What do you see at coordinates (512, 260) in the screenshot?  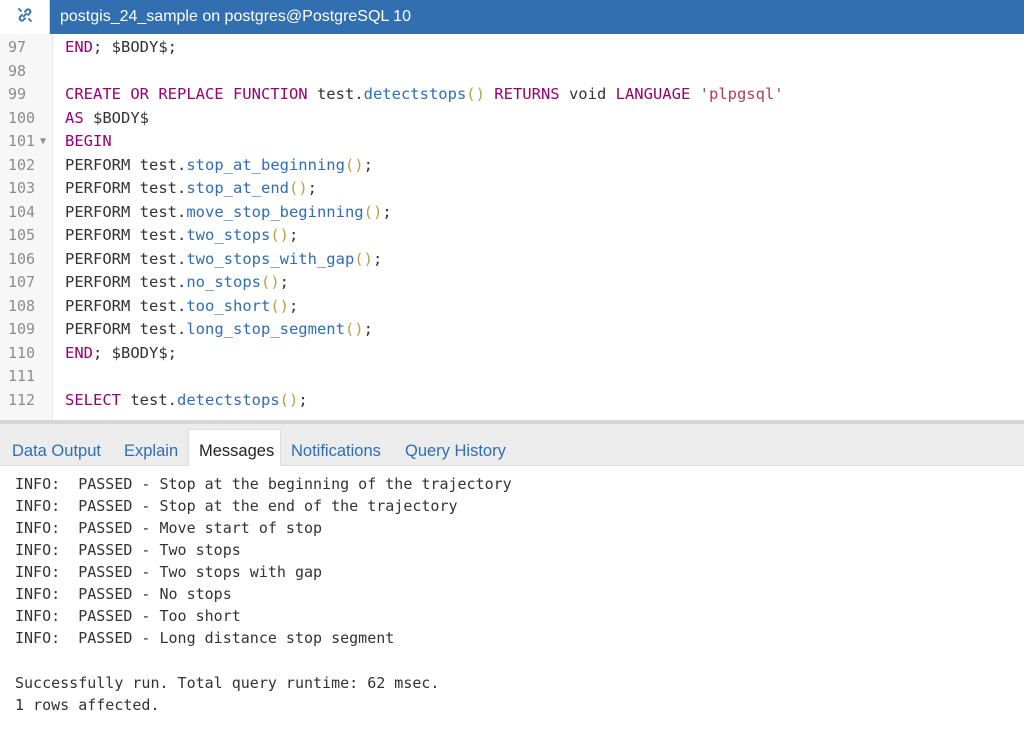 I see `code-line: 106 PERFORM test.two_stops_with_gap();` at bounding box center [512, 260].